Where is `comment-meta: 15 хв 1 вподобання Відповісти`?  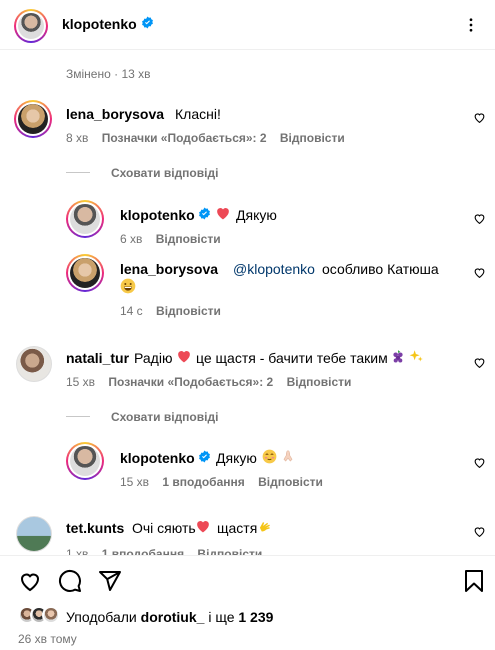
comment-meta: 15 хв 1 вподобання Відповісти is located at coordinates (221, 482).